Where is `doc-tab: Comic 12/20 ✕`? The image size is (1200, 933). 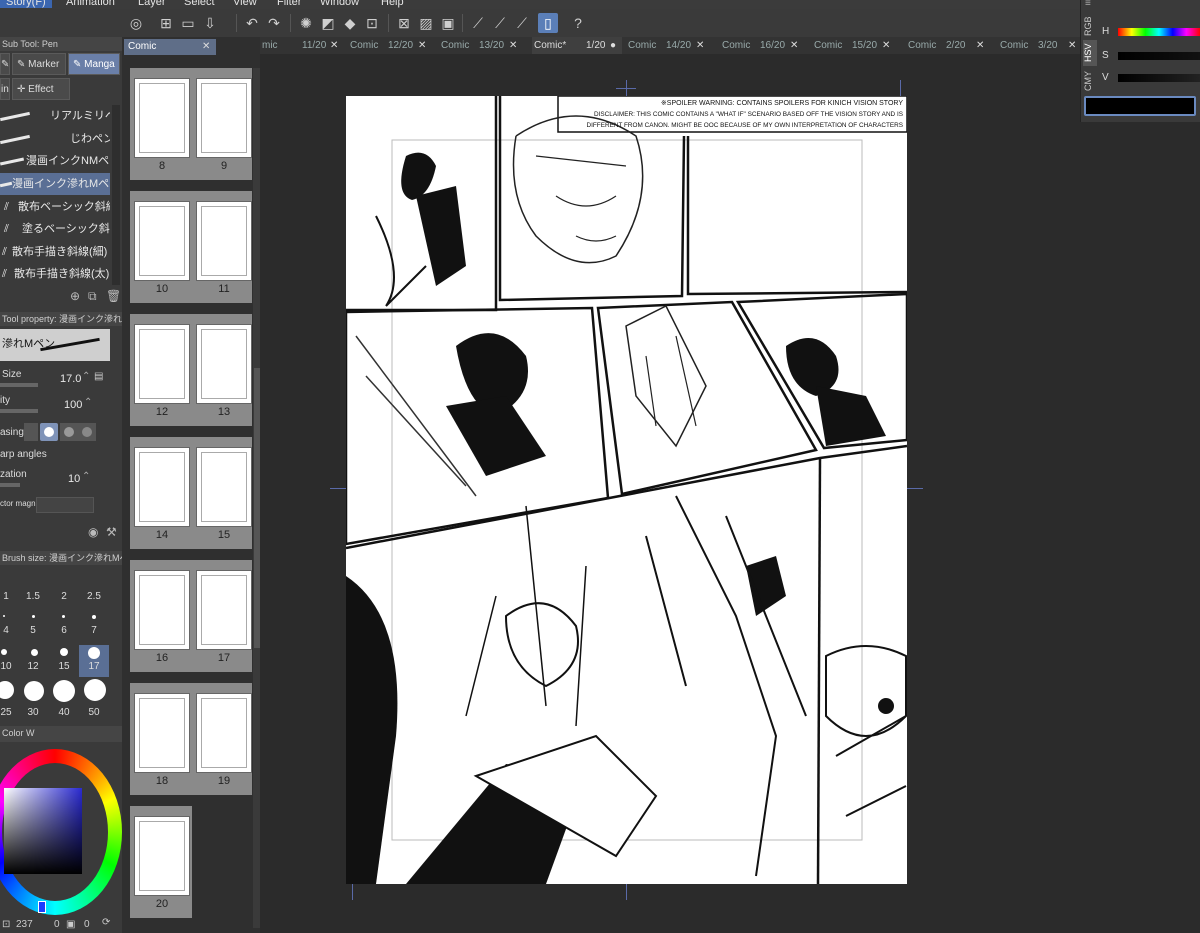 doc-tab: Comic 12/20 ✕ is located at coordinates (393, 45).